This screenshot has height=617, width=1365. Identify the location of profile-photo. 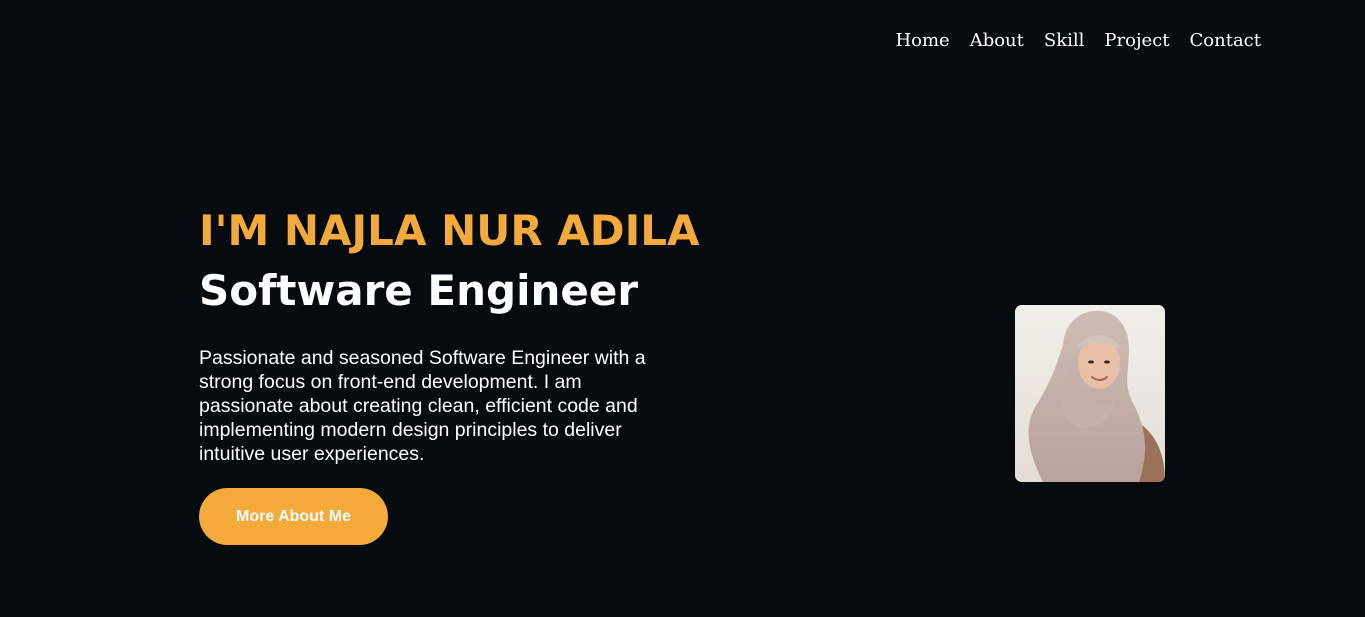
(1090, 393).